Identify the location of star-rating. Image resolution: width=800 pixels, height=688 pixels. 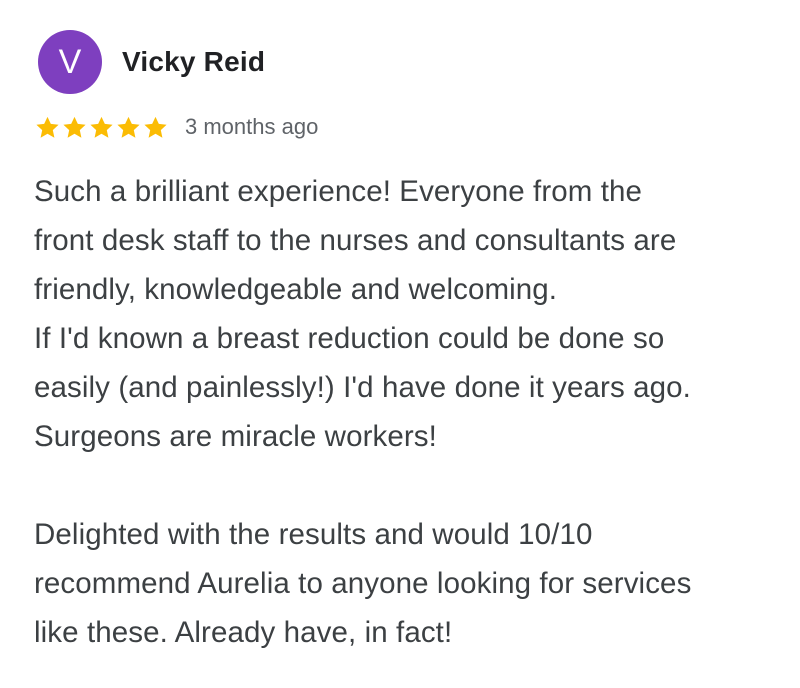
(101, 127).